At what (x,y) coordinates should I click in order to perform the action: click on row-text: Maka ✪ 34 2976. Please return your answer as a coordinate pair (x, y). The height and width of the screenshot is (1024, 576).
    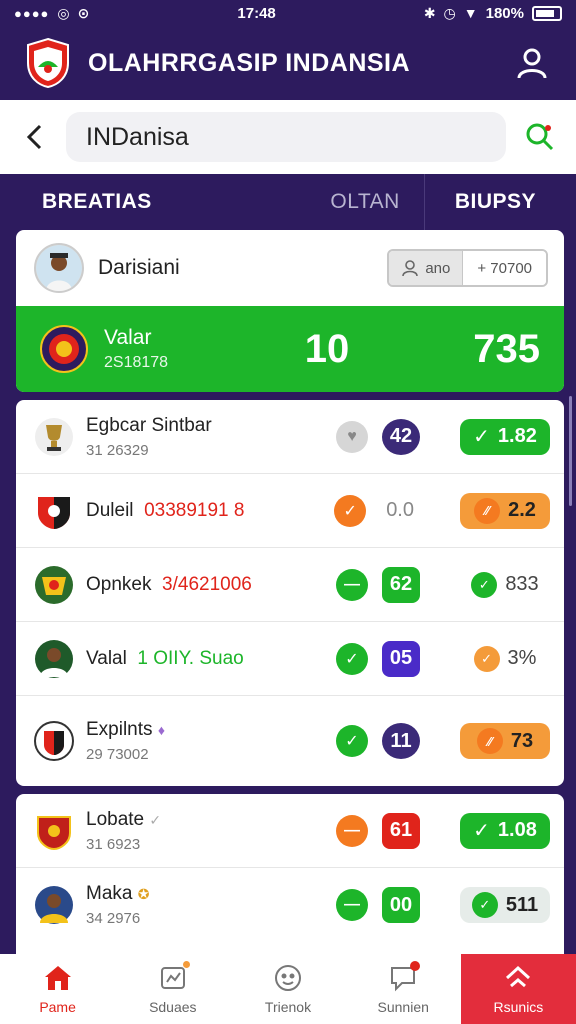
    Looking at the image, I should click on (211, 905).